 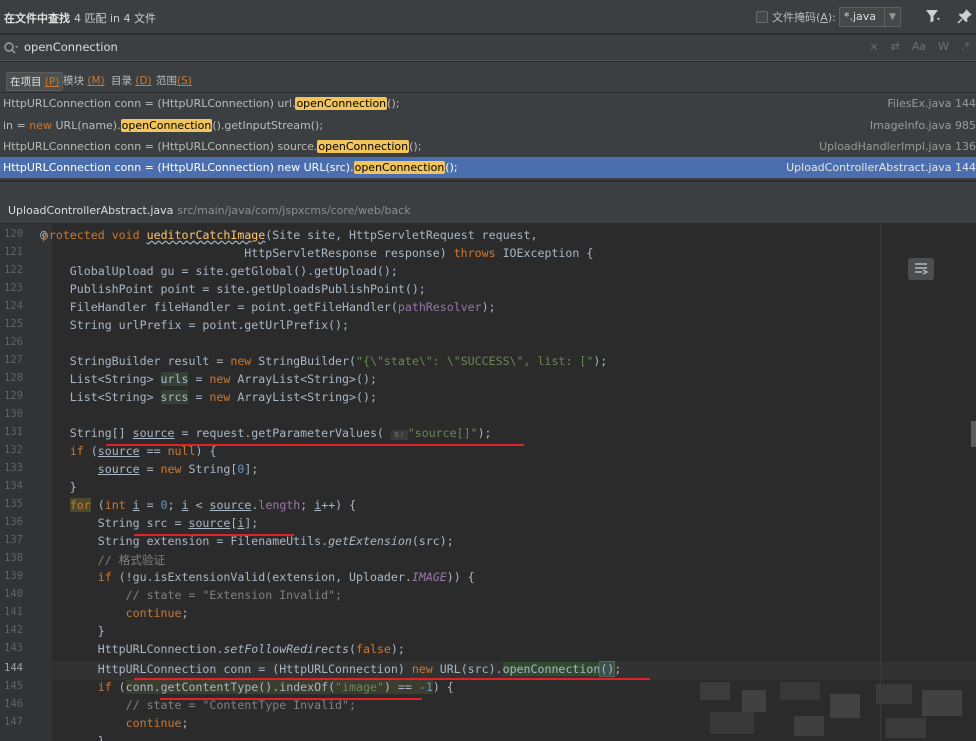 I want to click on tab-key: (S), so click(x=184, y=81).